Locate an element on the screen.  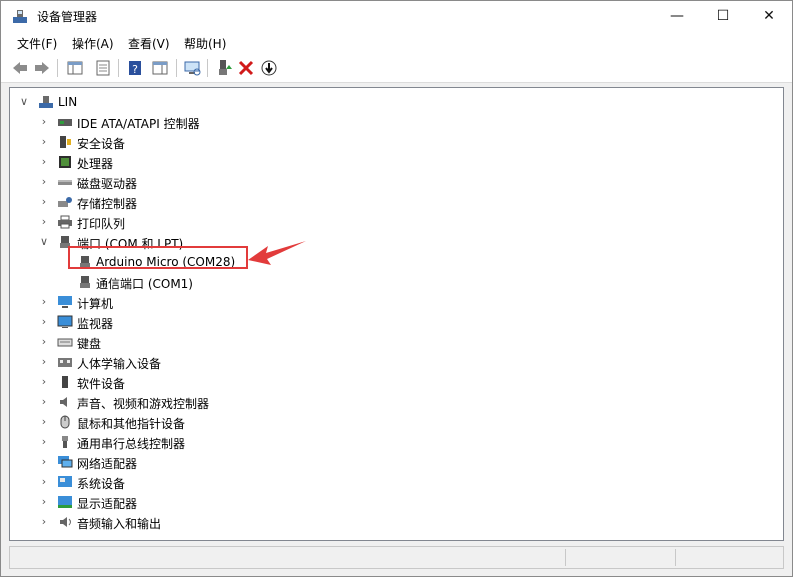
tree-item-label: 鼠标和其他指针设备 is located at coordinates (131, 424).